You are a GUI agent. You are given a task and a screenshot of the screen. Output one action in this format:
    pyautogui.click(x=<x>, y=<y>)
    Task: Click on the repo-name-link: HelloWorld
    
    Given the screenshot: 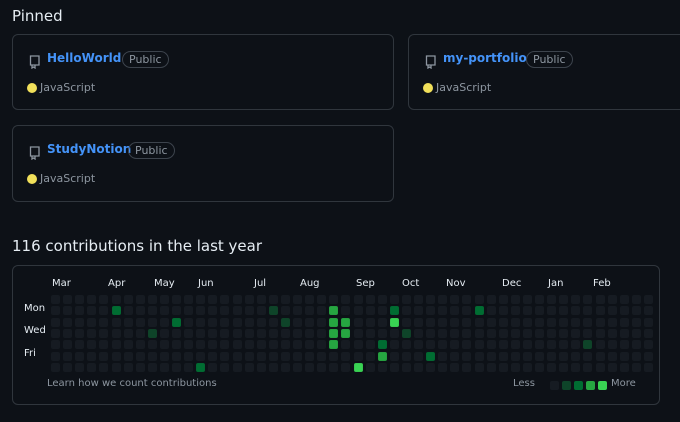 What is the action you would take?
    pyautogui.click(x=84, y=58)
    